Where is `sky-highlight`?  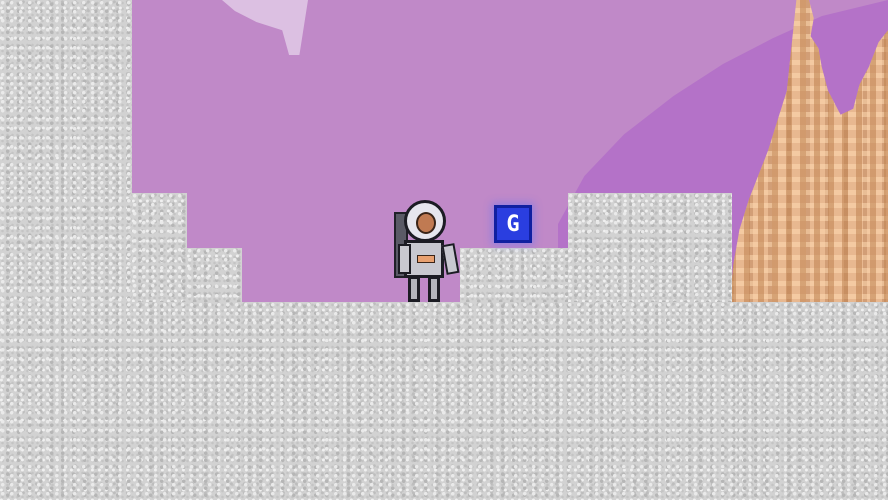
sky-highlight is located at coordinates (265, 27).